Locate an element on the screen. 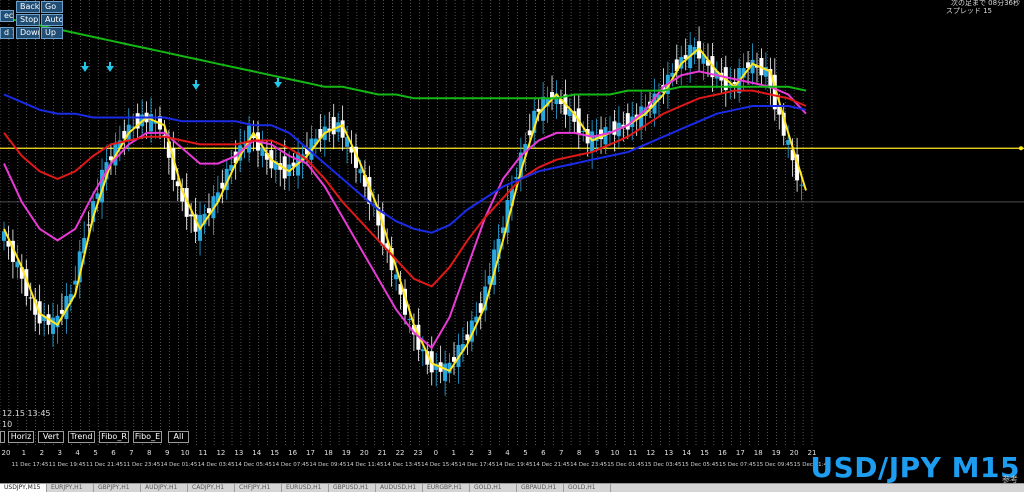 Image resolution: width=1024 pixels, height=492 pixels. hour-tick-label: 10 is located at coordinates (615, 453).